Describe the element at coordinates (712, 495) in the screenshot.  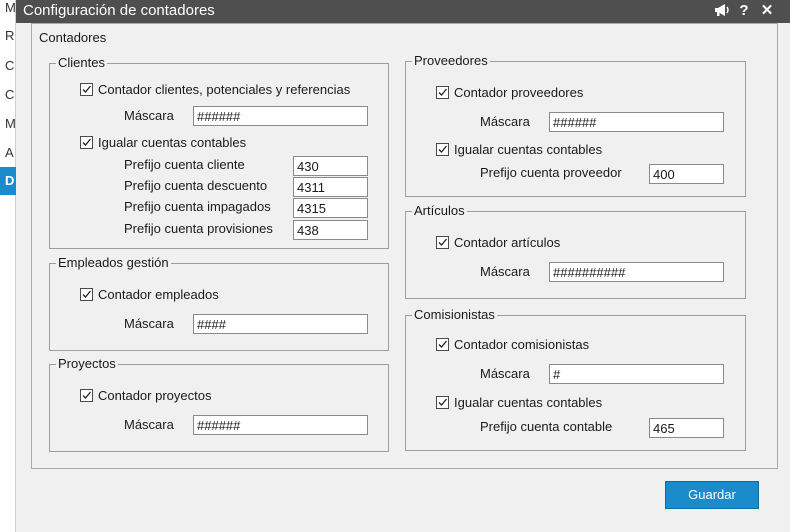
I see `save-button: Guardar` at that location.